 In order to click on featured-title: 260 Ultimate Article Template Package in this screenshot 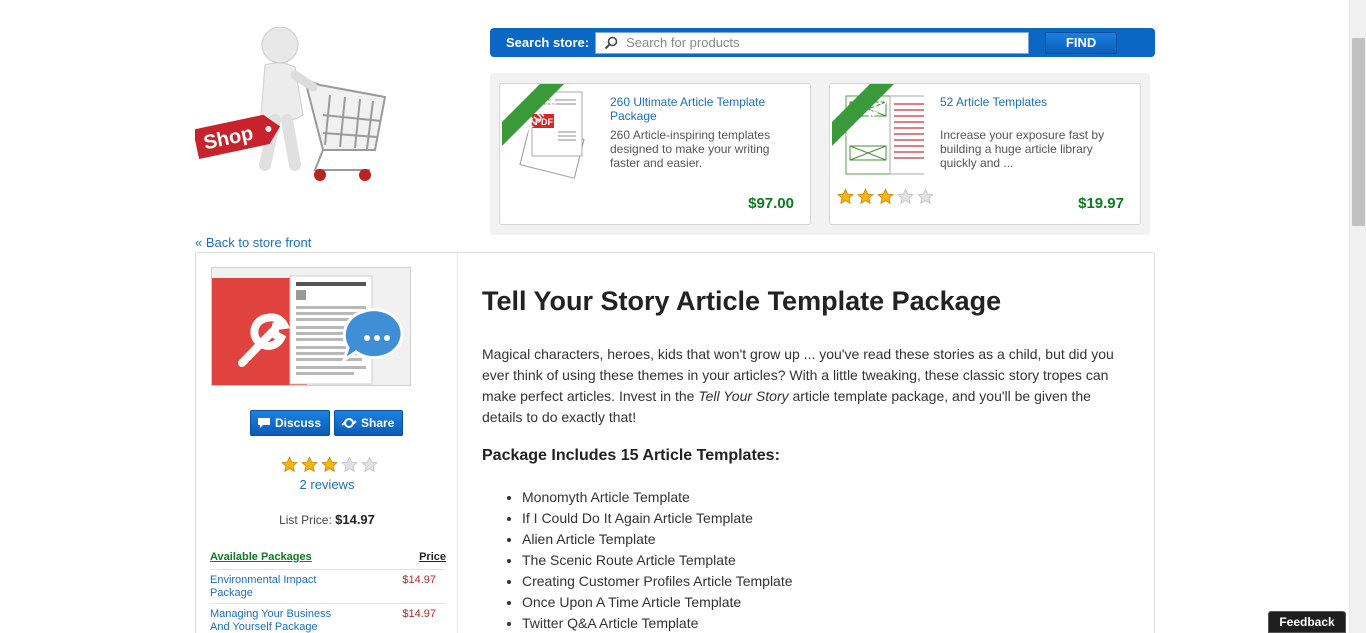, I will do `click(702, 109)`.